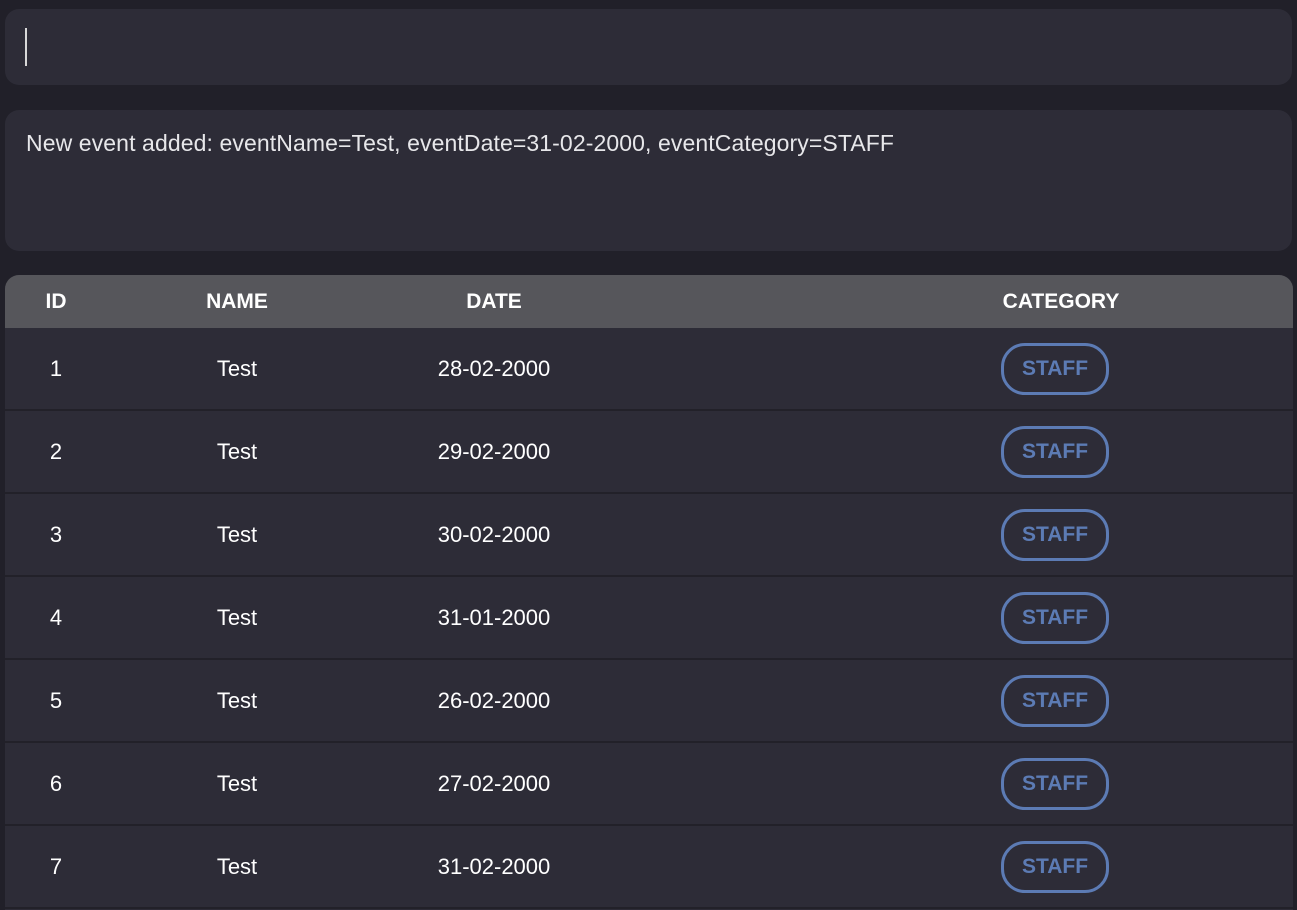 This screenshot has height=910, width=1297. Describe the element at coordinates (494, 368) in the screenshot. I see `cell-date: 28-02-2000` at that location.